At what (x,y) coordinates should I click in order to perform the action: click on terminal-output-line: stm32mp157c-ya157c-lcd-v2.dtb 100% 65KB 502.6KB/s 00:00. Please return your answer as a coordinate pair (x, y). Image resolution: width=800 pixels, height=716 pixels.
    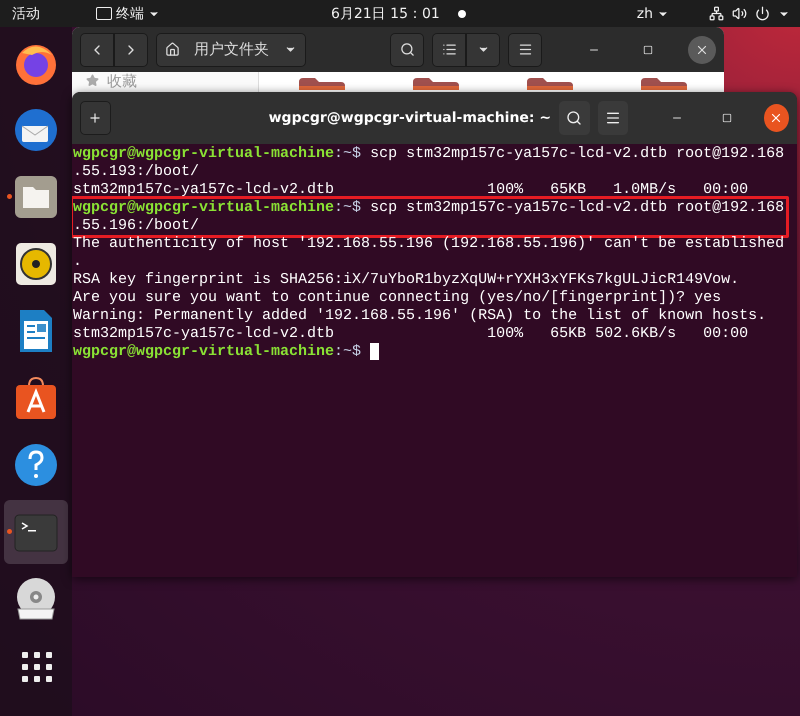
    Looking at the image, I should click on (411, 334).